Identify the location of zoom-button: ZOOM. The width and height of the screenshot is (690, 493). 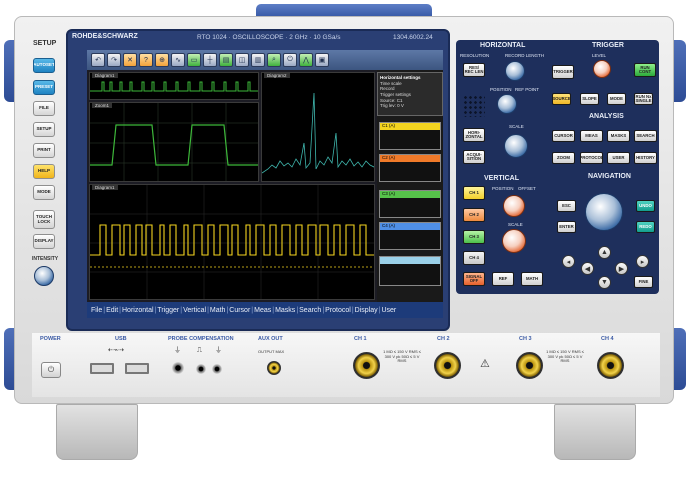
(563, 158).